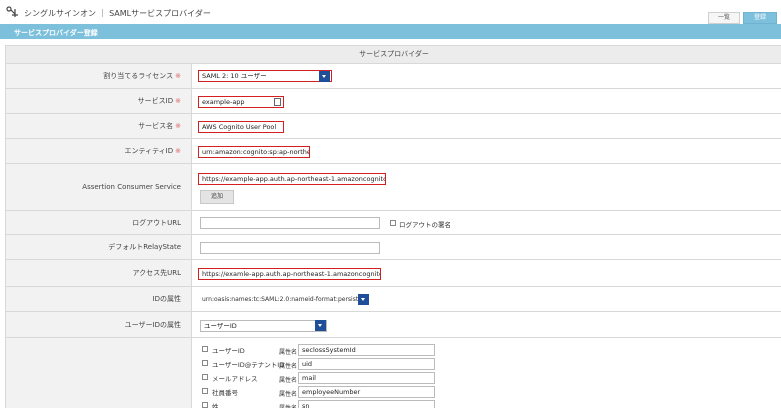 This screenshot has height=408, width=781. What do you see at coordinates (724, 18) in the screenshot?
I see `list-button: 一覧` at bounding box center [724, 18].